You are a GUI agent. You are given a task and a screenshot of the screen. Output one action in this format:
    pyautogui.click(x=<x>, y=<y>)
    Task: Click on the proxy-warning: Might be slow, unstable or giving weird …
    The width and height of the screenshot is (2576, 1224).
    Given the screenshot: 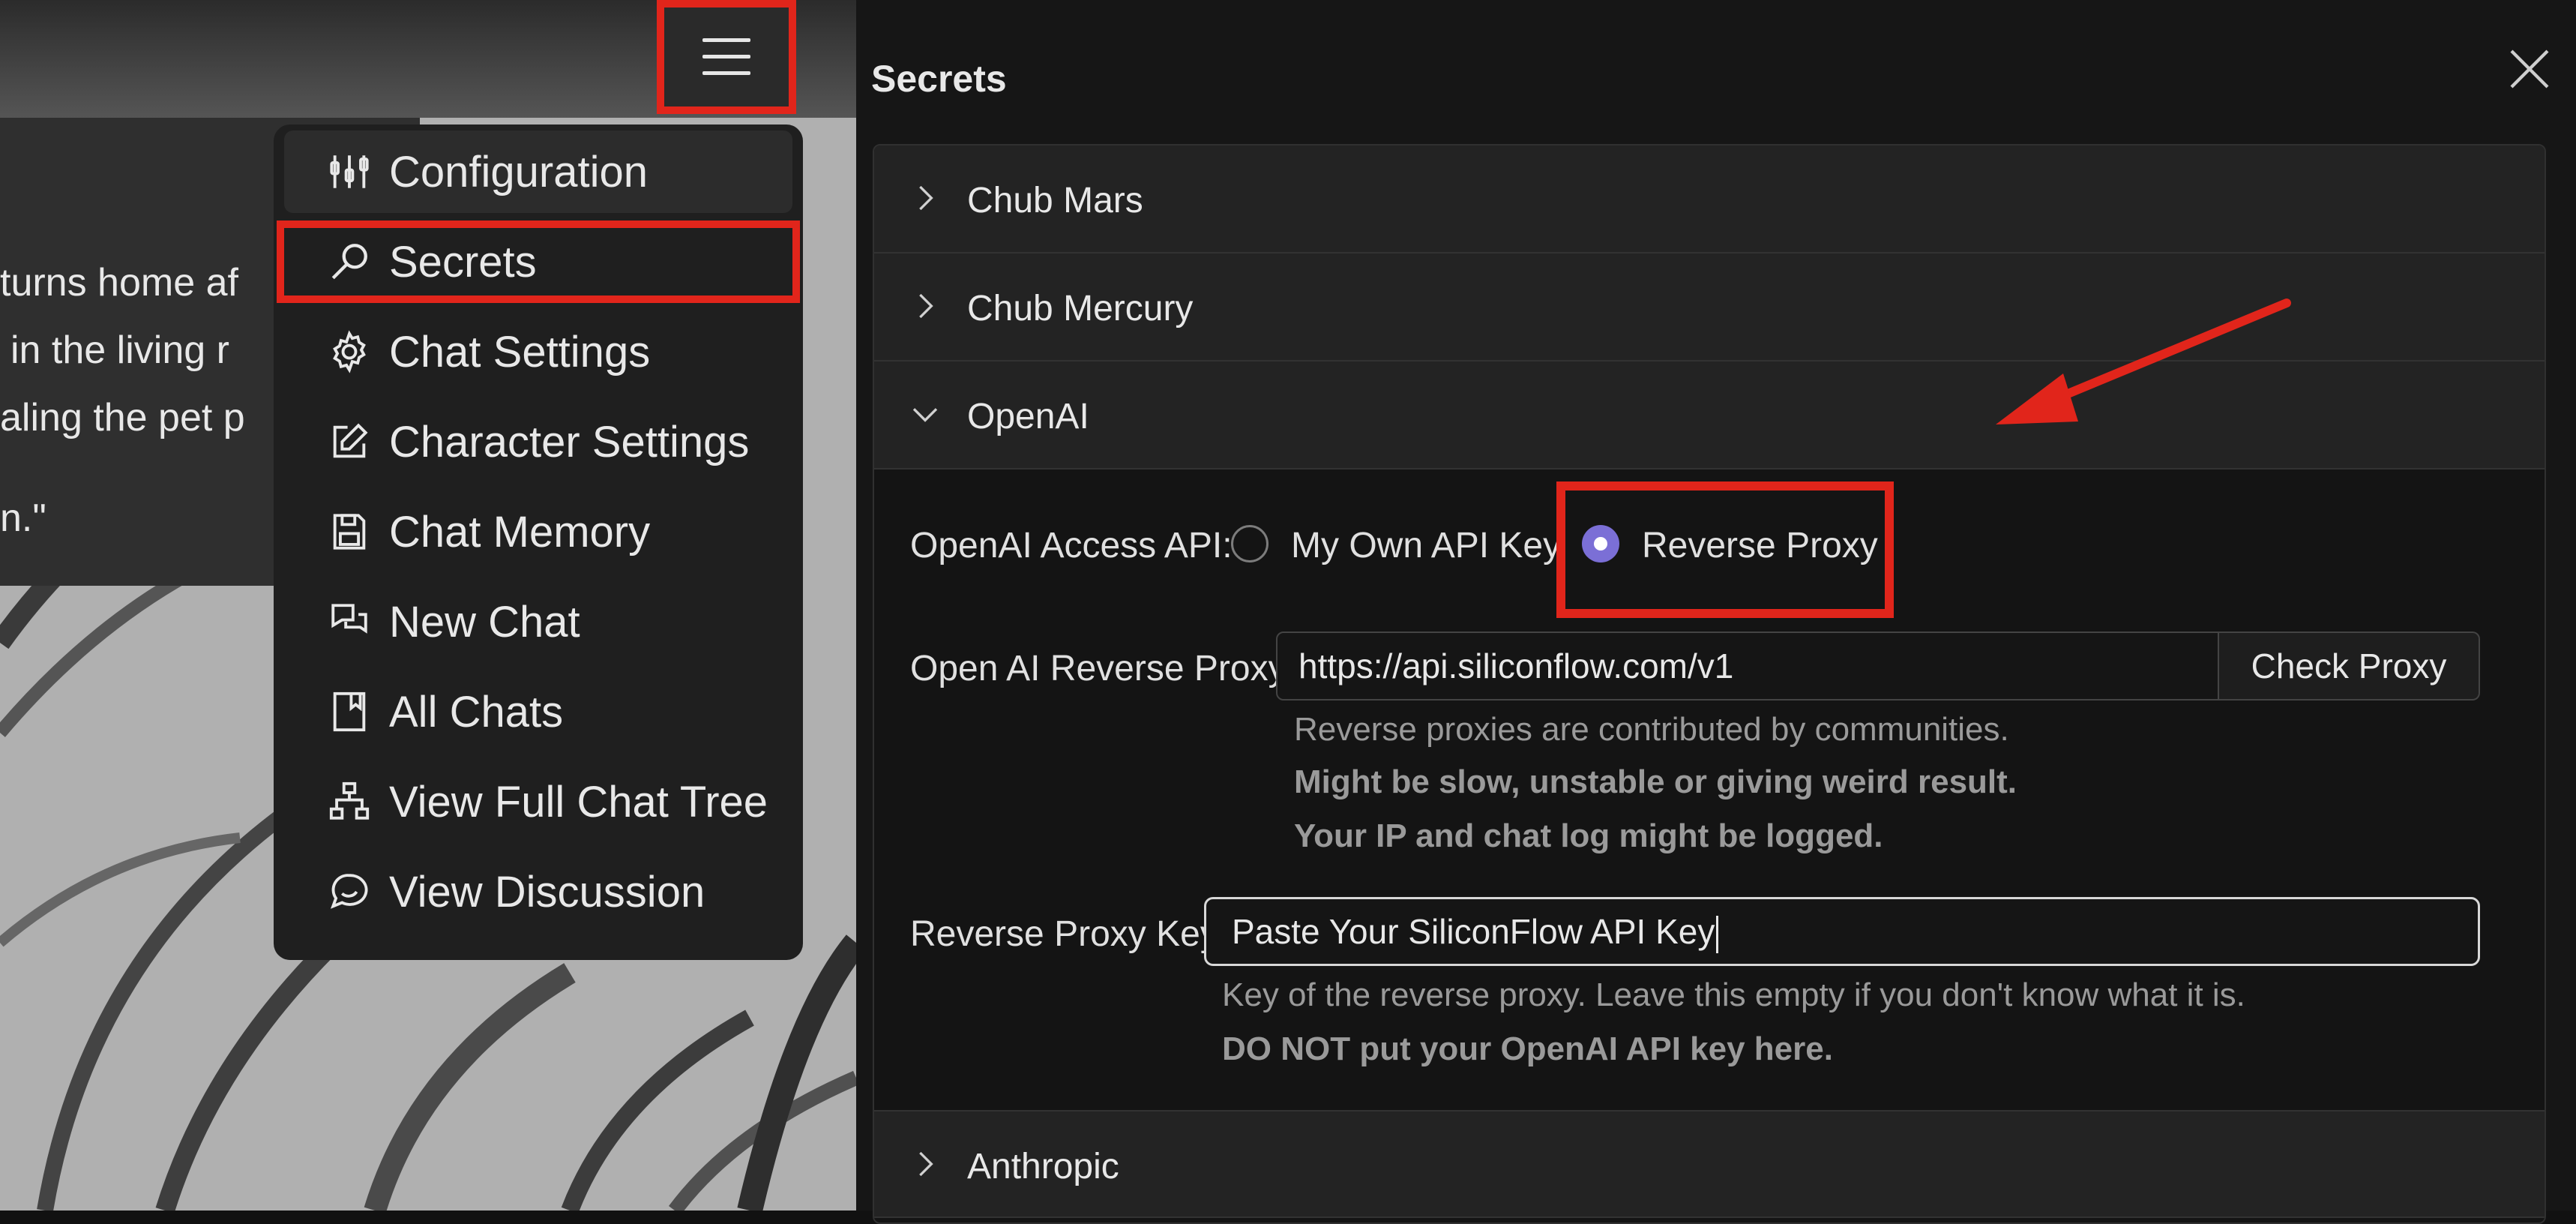 What is the action you would take?
    pyautogui.click(x=1656, y=782)
    